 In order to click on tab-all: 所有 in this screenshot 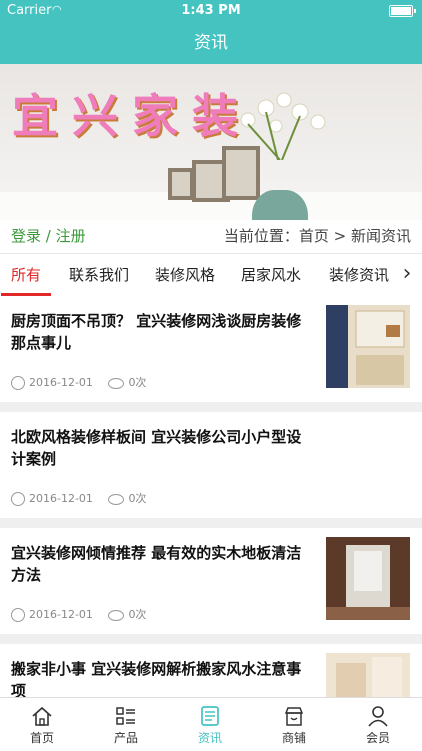, I will do `click(26, 275)`.